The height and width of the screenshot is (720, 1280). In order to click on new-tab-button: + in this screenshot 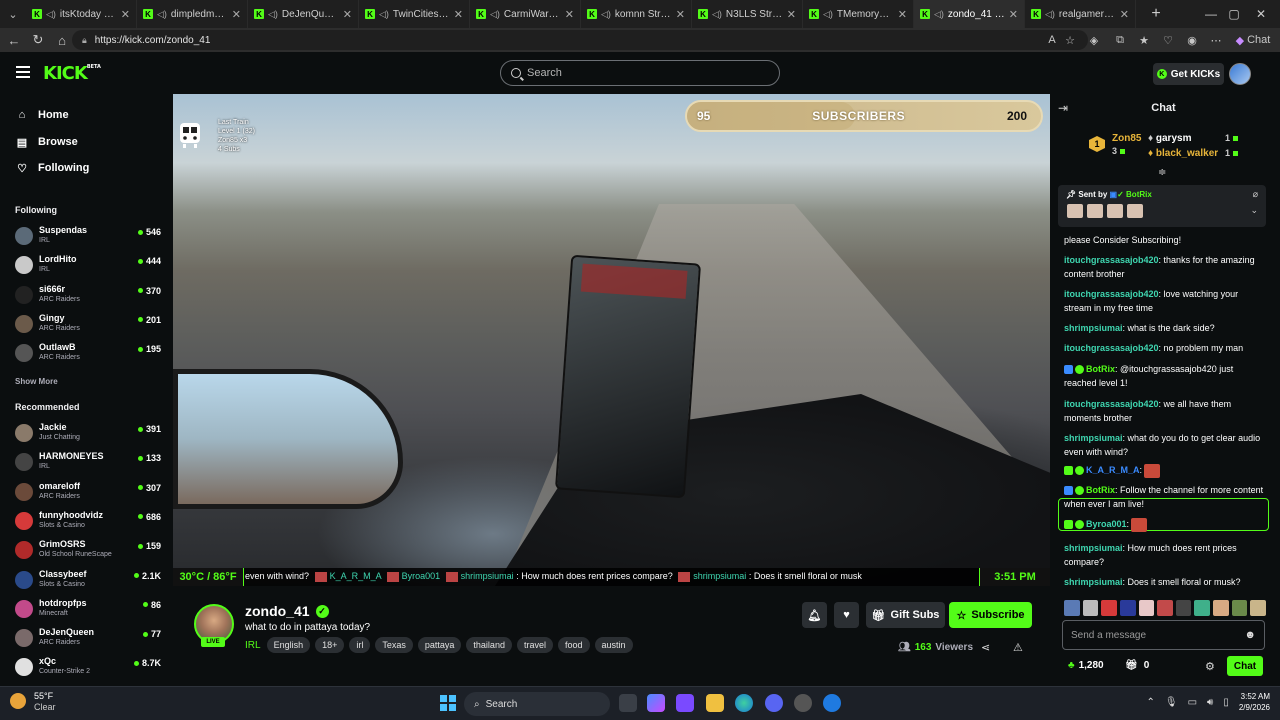, I will do `click(1156, 14)`.